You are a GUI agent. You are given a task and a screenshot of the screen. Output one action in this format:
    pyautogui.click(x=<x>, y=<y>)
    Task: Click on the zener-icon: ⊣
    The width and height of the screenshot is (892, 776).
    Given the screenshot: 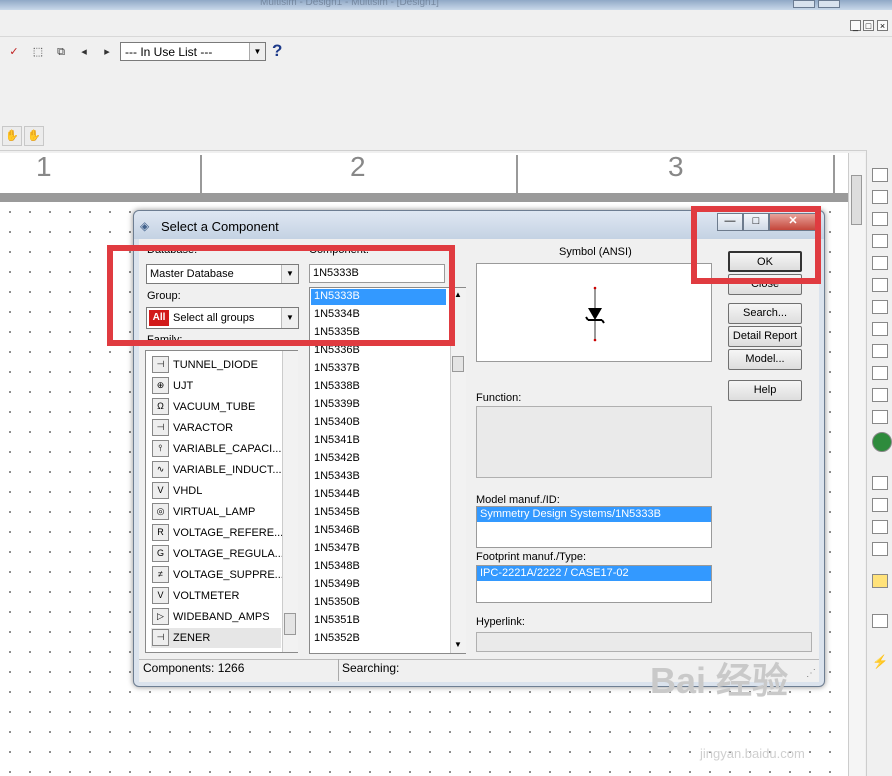 What is the action you would take?
    pyautogui.click(x=160, y=637)
    